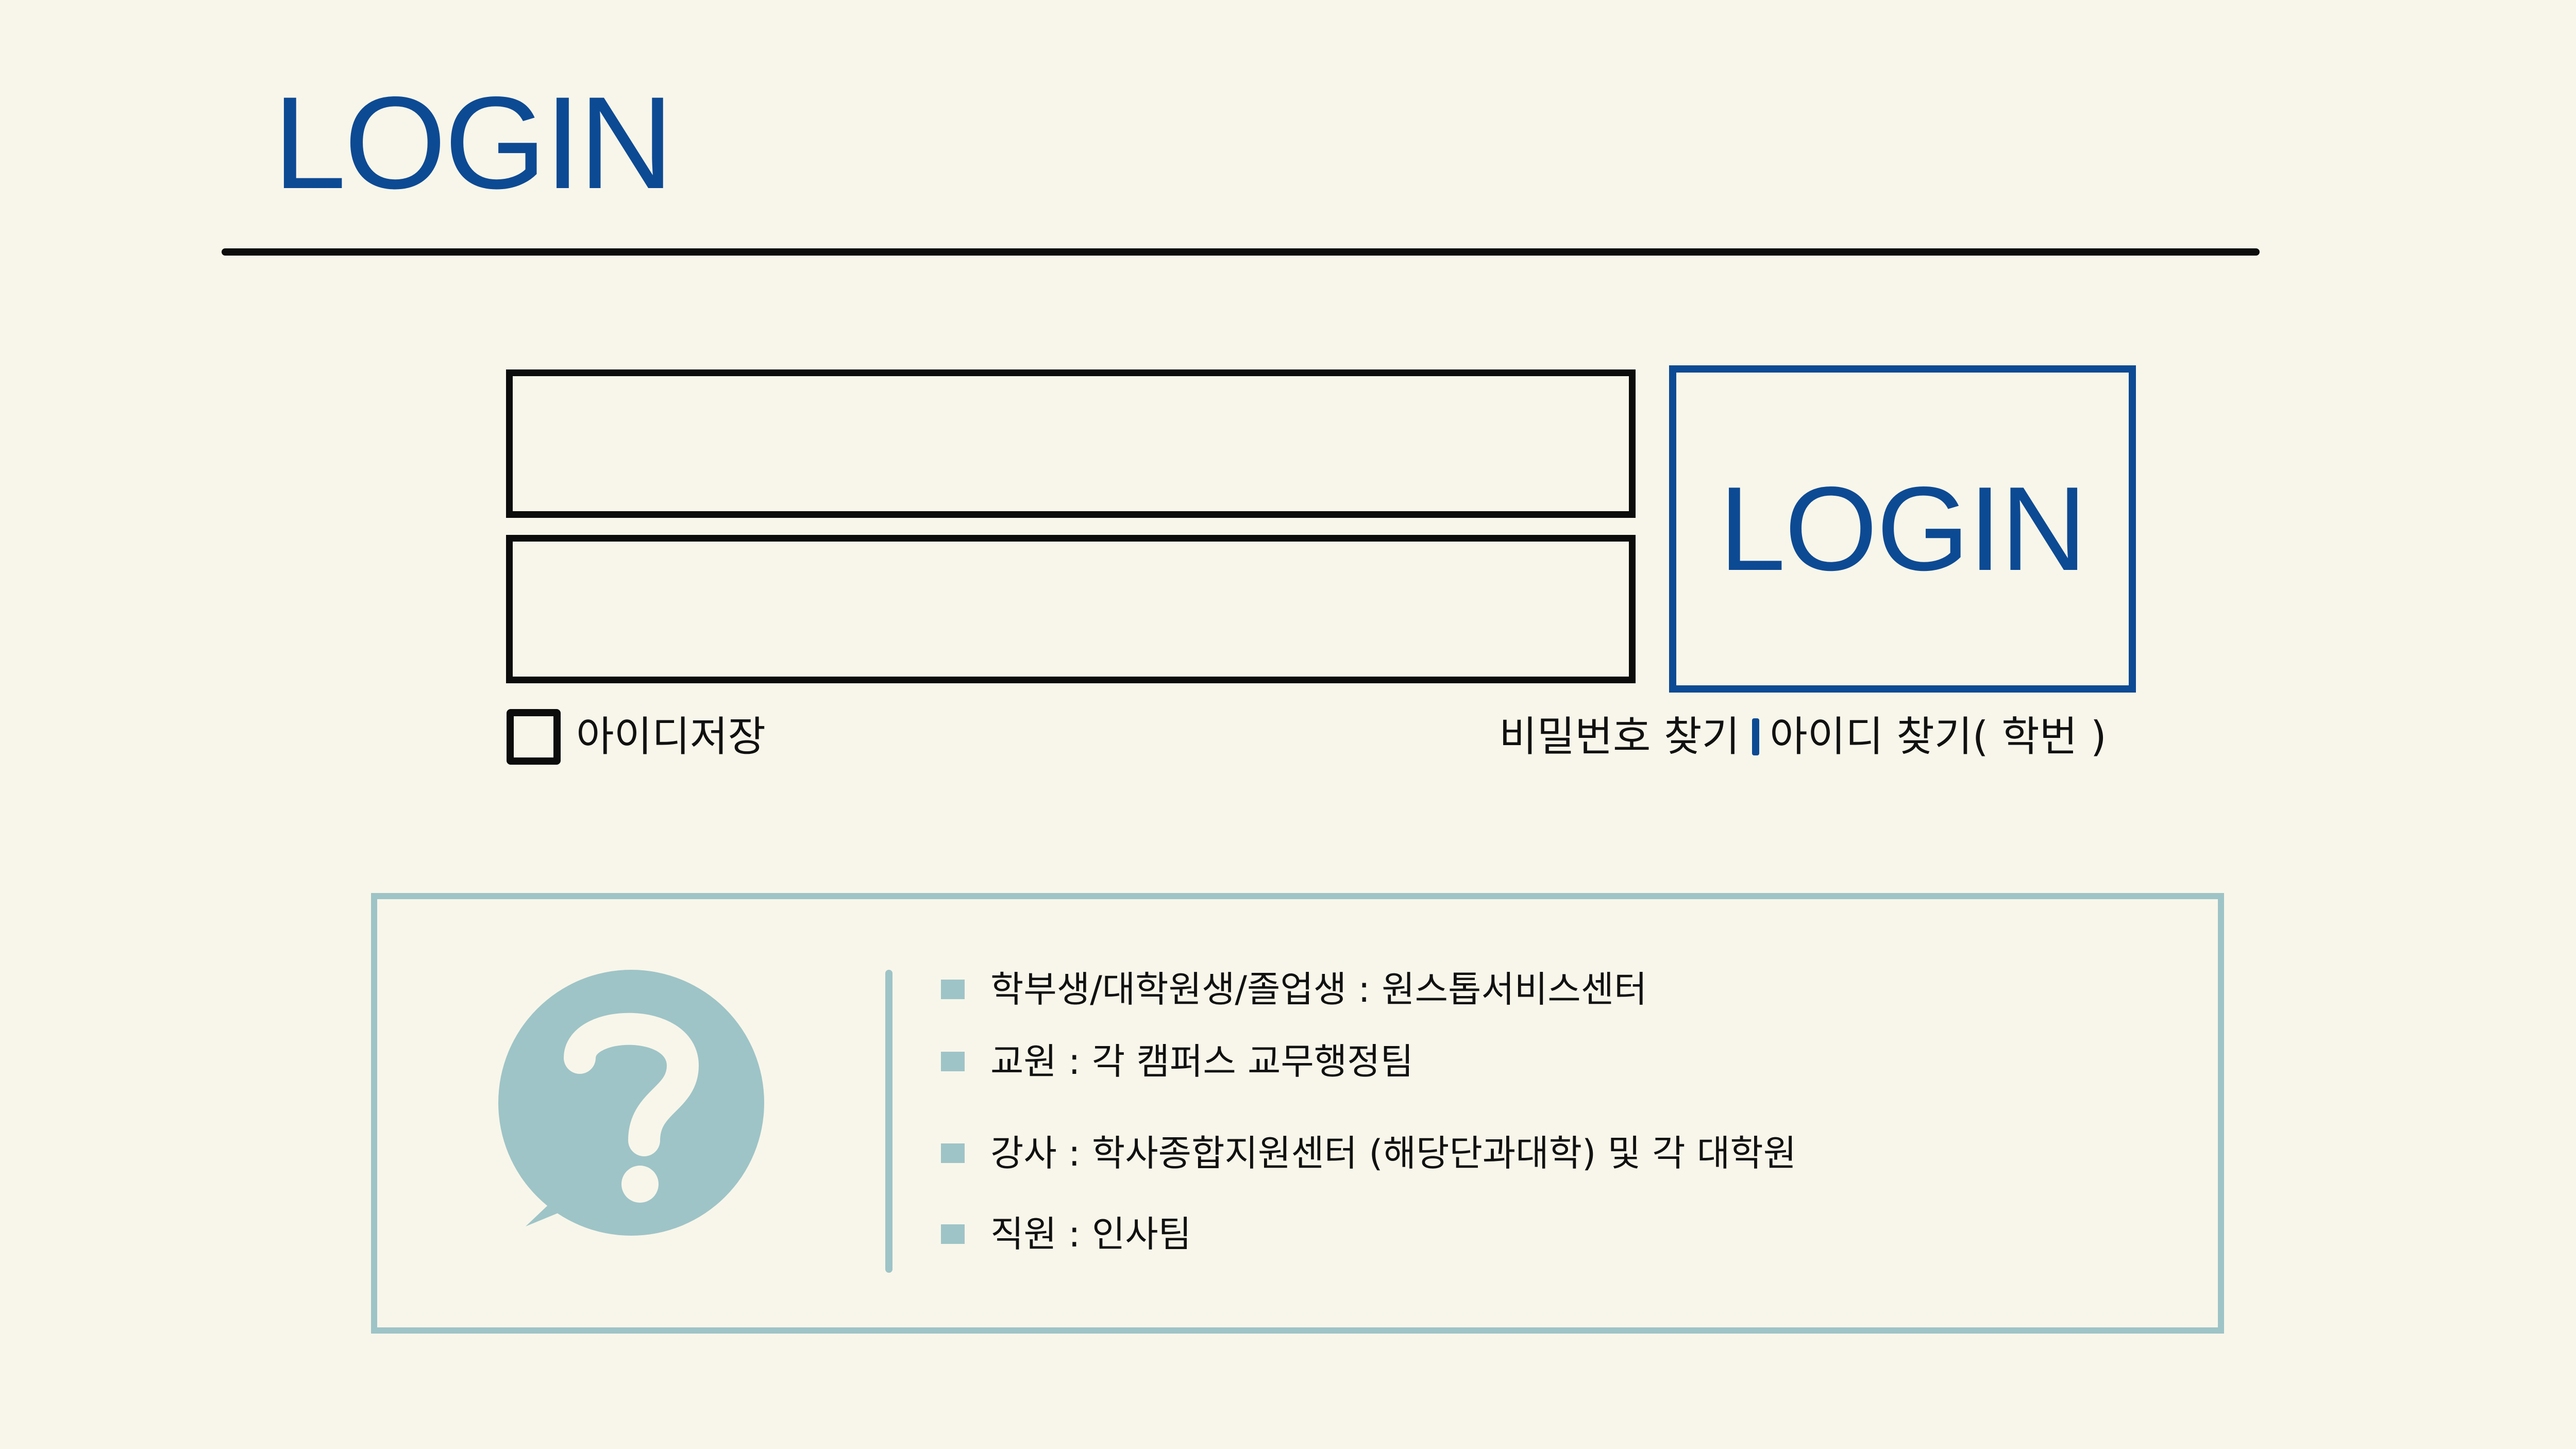 Image resolution: width=2576 pixels, height=1449 pixels. I want to click on help-divider, so click(889, 1121).